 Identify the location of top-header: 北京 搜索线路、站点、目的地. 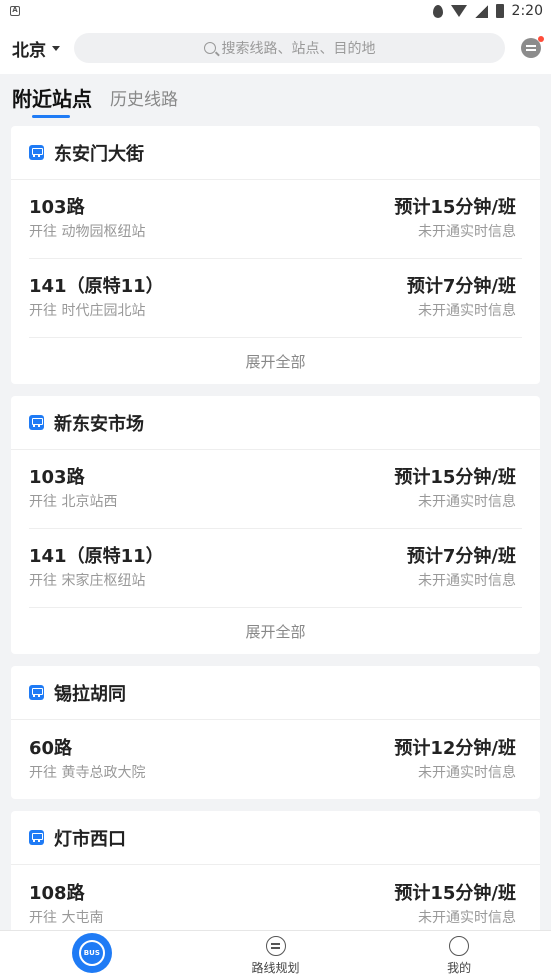
(275, 48).